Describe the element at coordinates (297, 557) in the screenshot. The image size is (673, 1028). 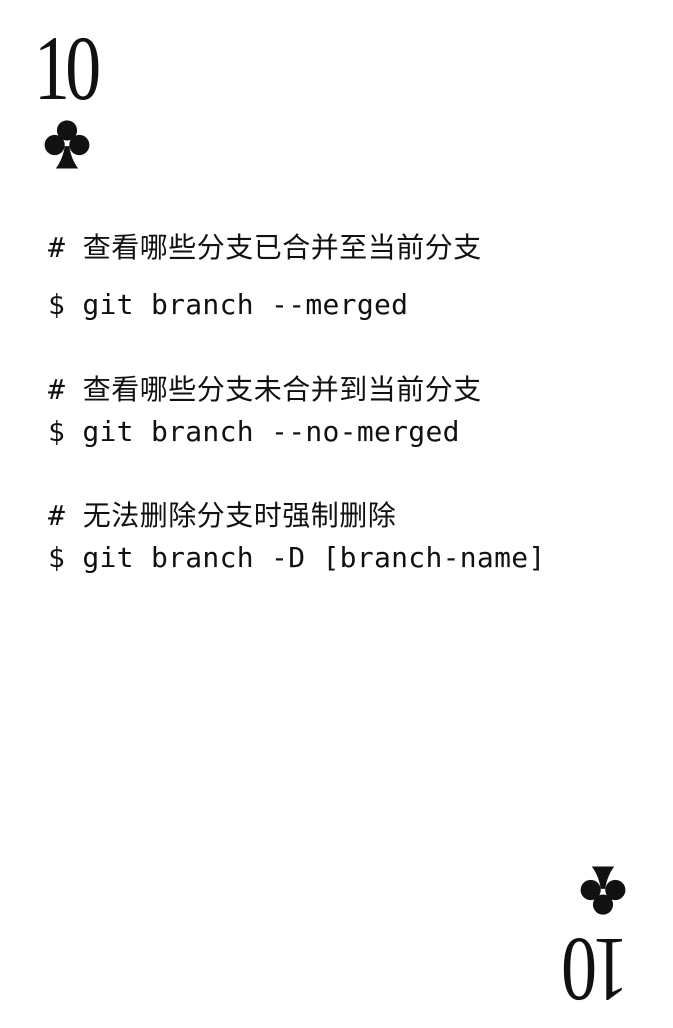
I see `command-force-delete-branch: $ git branch -D [branch-name]` at that location.